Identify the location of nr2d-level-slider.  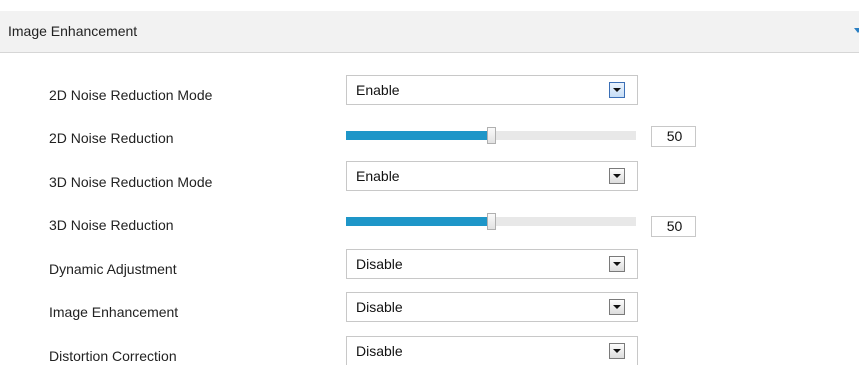
(491, 137).